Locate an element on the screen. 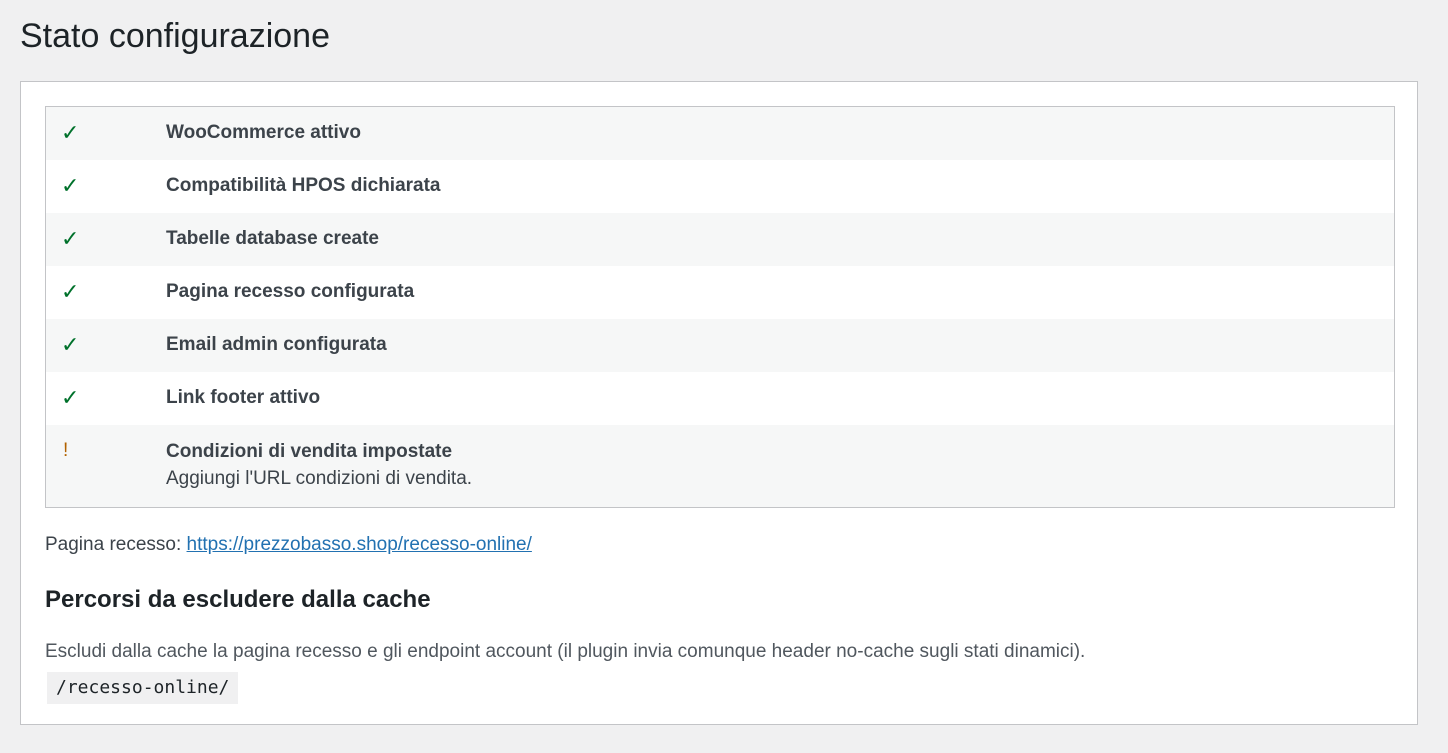 This screenshot has height=753, width=1448. table-row: ✓ Link footer attivo is located at coordinates (720, 398).